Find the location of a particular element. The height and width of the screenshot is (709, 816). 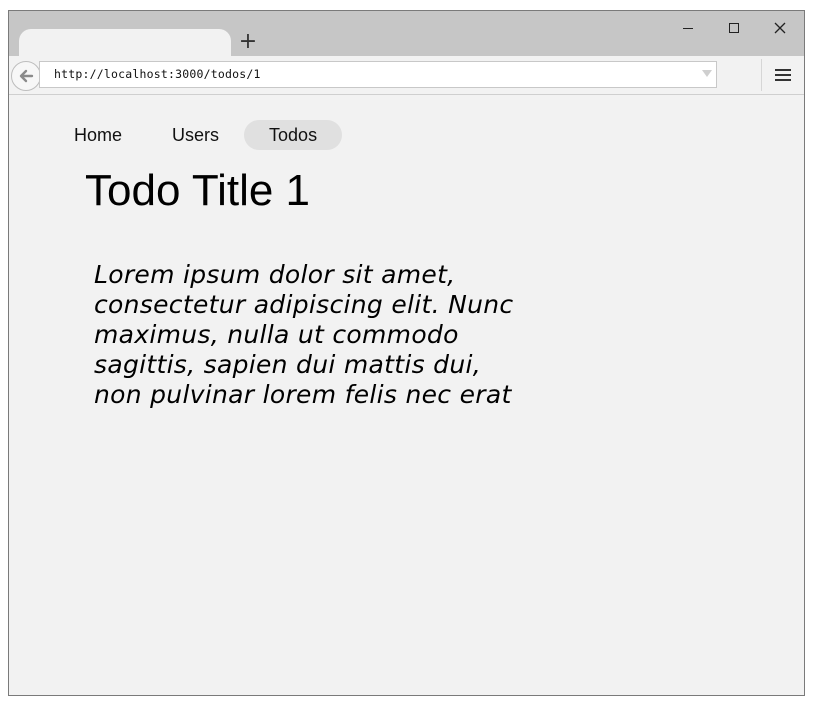

chevron-down-icon is located at coordinates (707, 73).